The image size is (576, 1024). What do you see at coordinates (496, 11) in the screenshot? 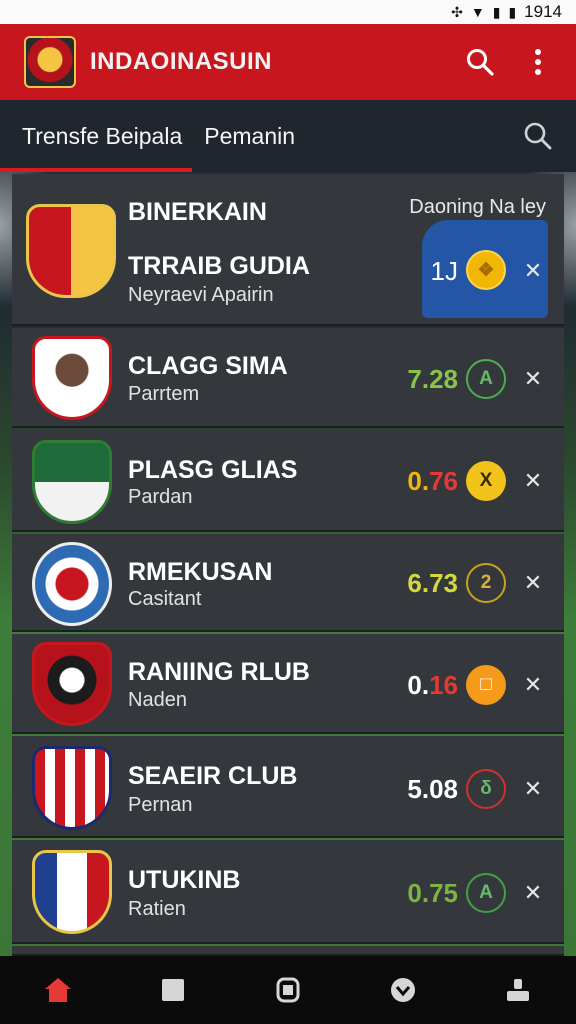
I see `signal-icon: ▮` at bounding box center [496, 11].